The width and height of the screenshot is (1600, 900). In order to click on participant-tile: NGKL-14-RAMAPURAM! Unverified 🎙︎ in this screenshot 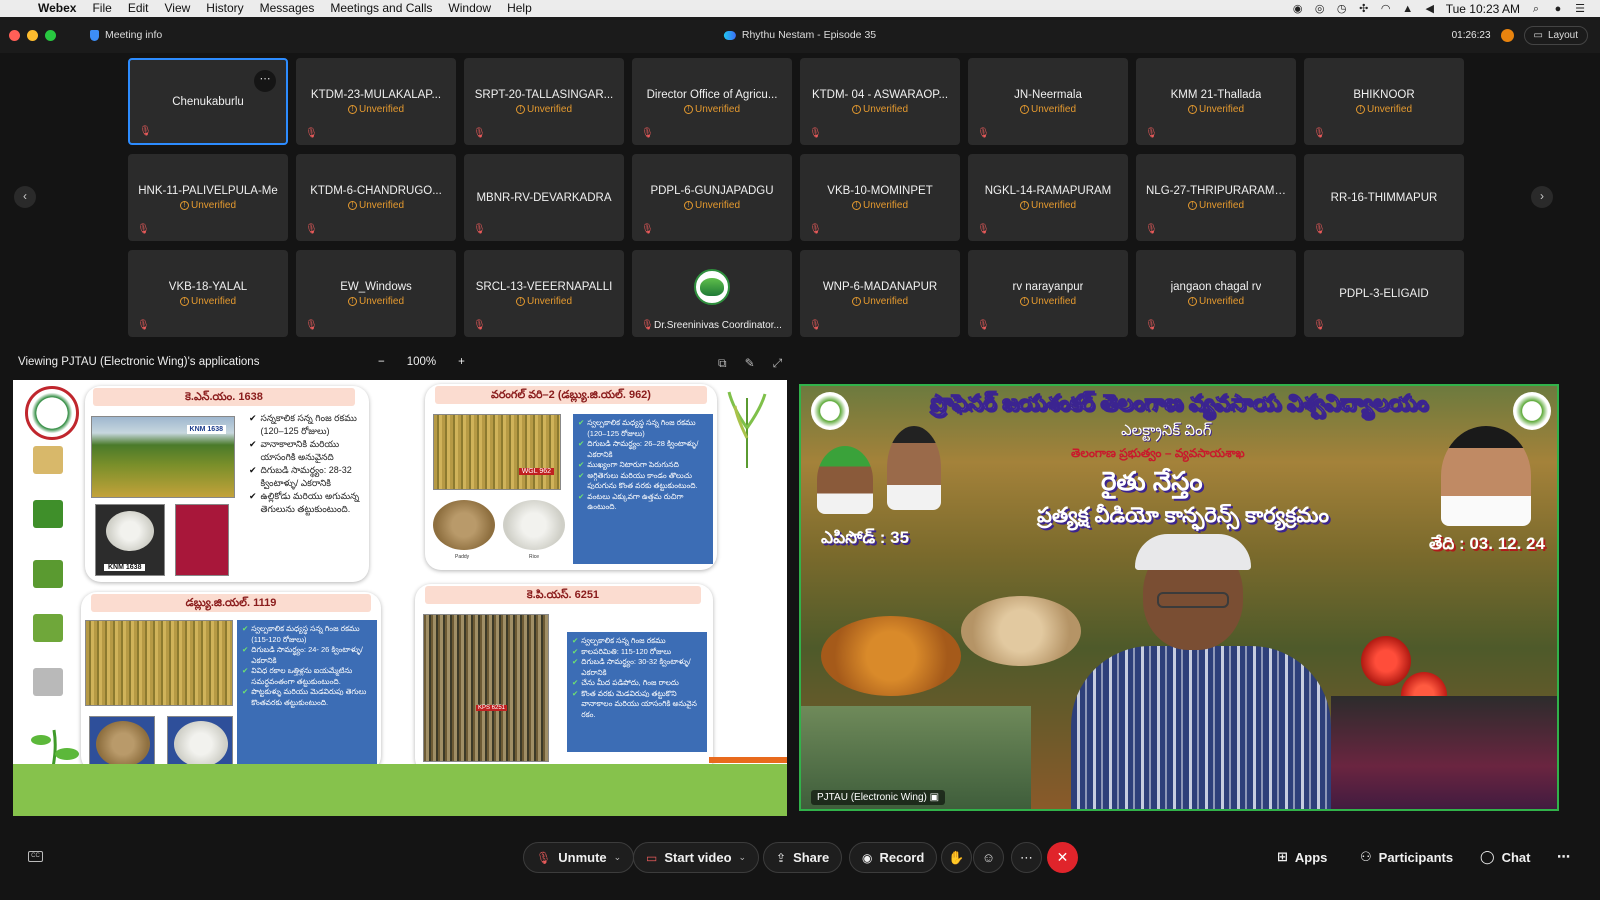, I will do `click(1048, 197)`.